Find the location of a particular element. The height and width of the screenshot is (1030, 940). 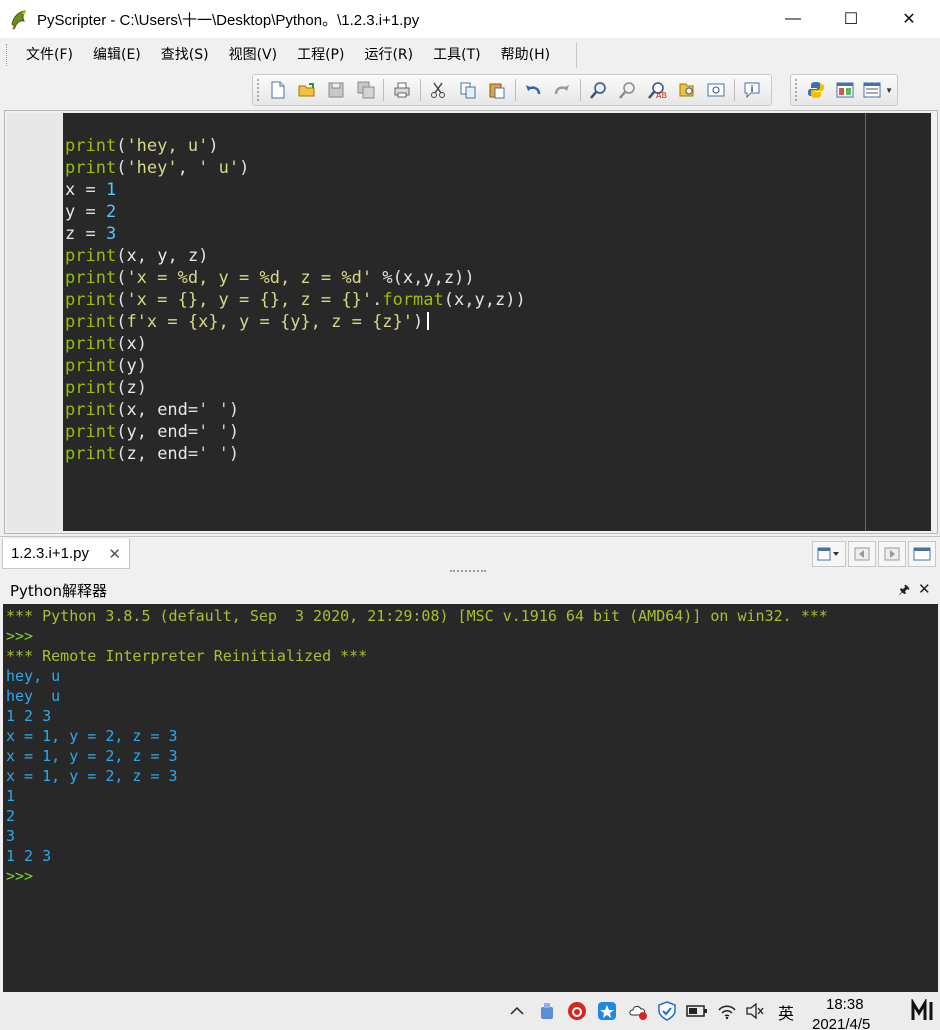

code-line: print(f'x = {x}, y = {y}, z = {z}') is located at coordinates (295, 322).